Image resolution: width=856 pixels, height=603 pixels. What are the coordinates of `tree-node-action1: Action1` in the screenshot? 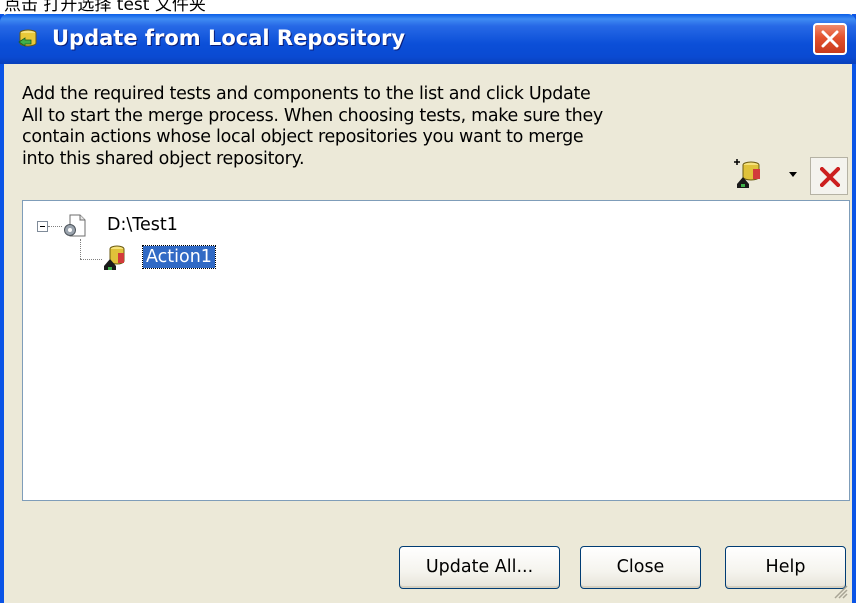 It's located at (179, 257).